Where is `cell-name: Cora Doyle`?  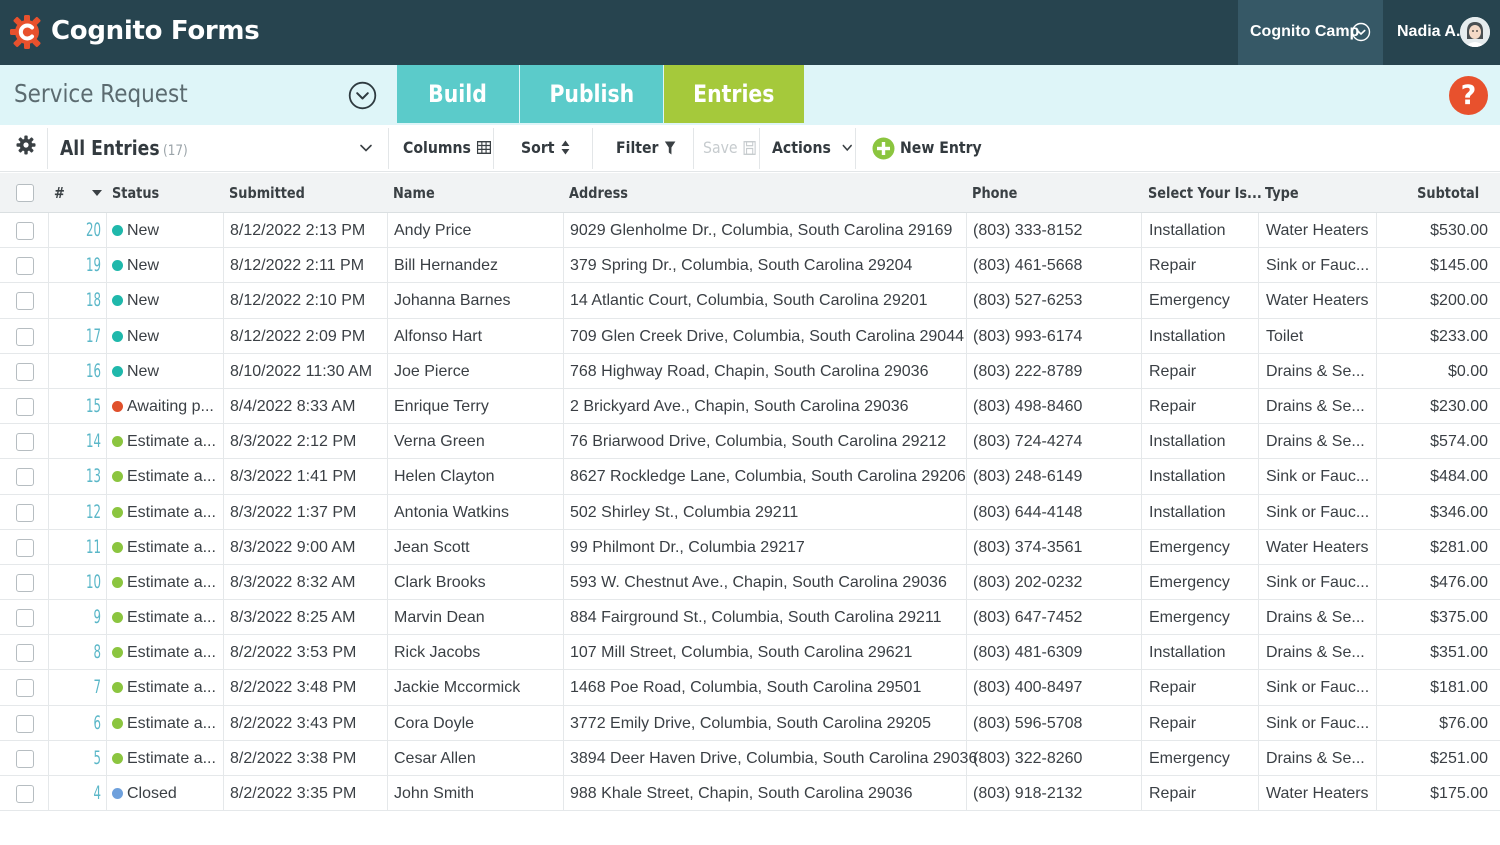
cell-name: Cora Doyle is located at coordinates (434, 723).